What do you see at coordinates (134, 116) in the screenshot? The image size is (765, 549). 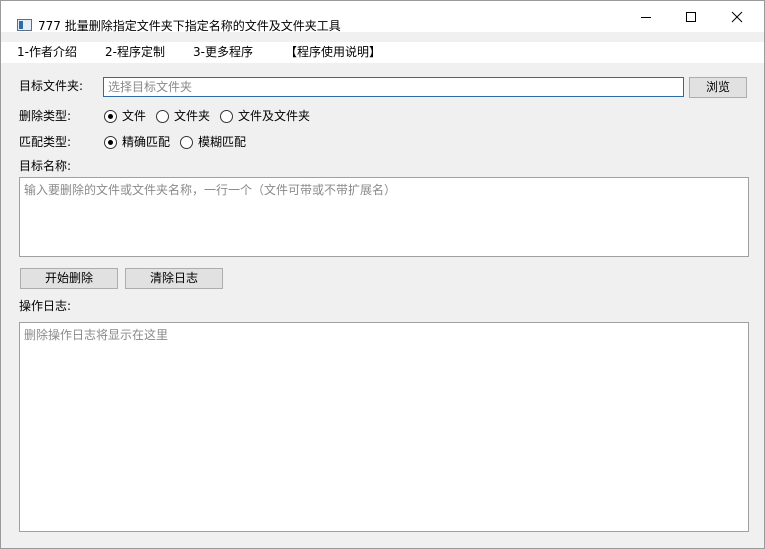 I see `radio-label: 文件` at bounding box center [134, 116].